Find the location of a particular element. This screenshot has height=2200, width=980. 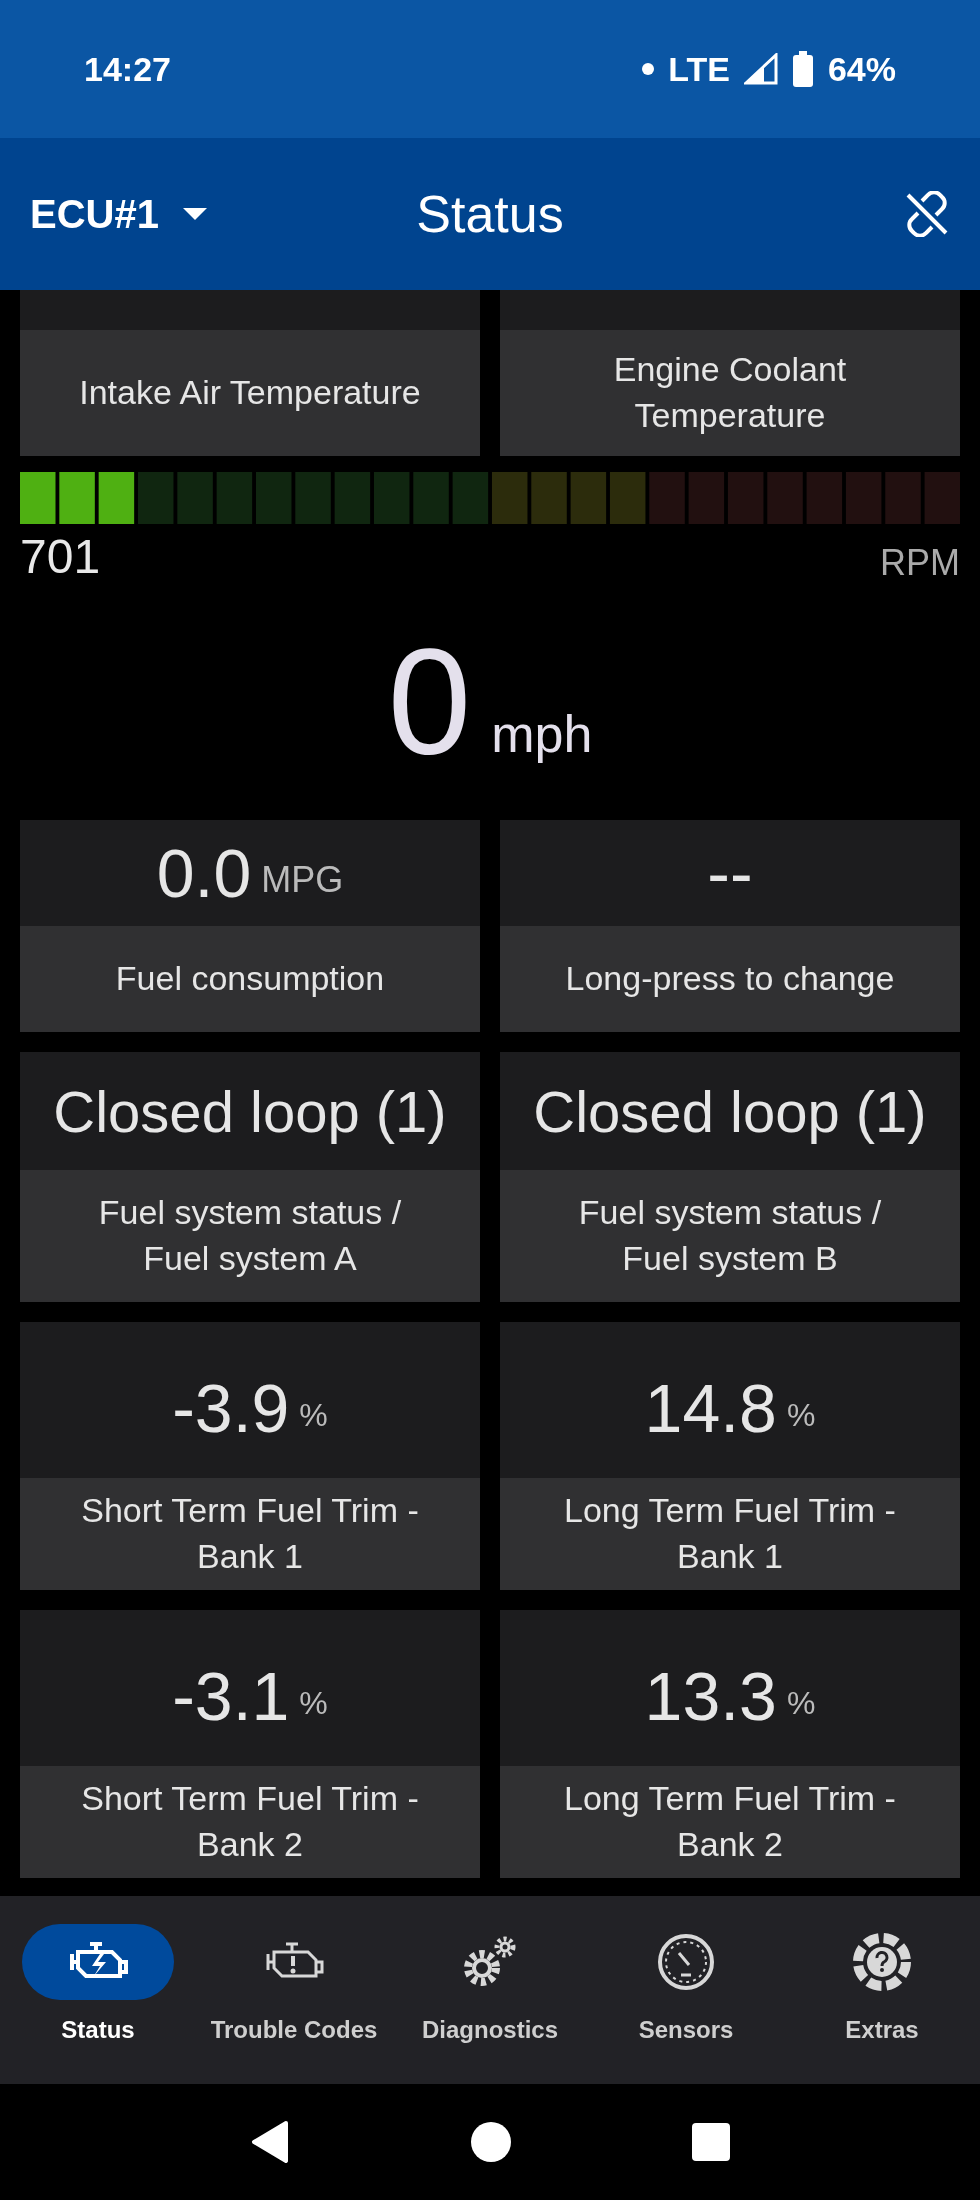

gauge-label: Fuel consumption is located at coordinates (250, 979).